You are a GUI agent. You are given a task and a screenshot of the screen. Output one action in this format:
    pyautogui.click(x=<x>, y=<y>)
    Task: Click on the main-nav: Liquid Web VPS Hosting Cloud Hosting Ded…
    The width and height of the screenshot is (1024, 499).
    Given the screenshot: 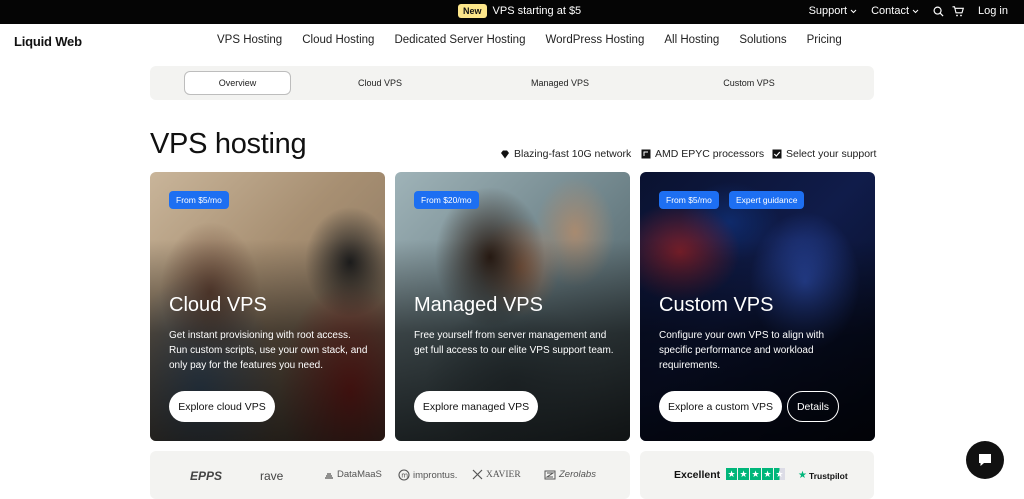 What is the action you would take?
    pyautogui.click(x=512, y=41)
    